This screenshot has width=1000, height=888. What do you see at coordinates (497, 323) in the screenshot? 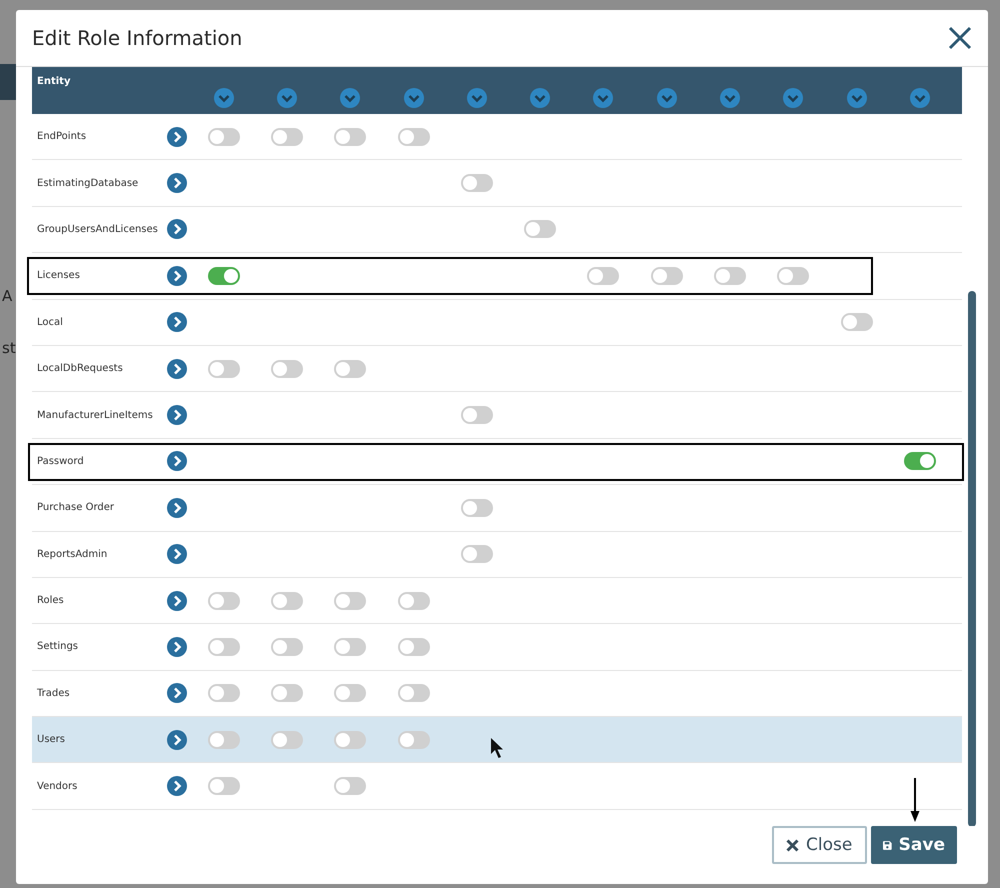
I see `table-row: Local` at bounding box center [497, 323].